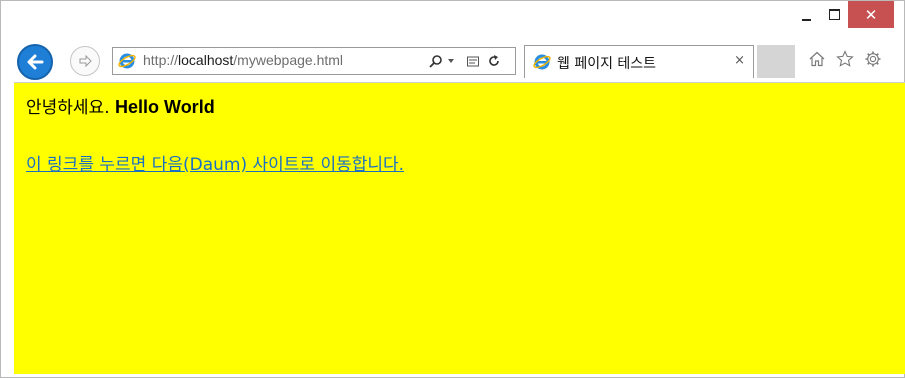 This screenshot has height=378, width=905. I want to click on maximize-icon, so click(834, 14).